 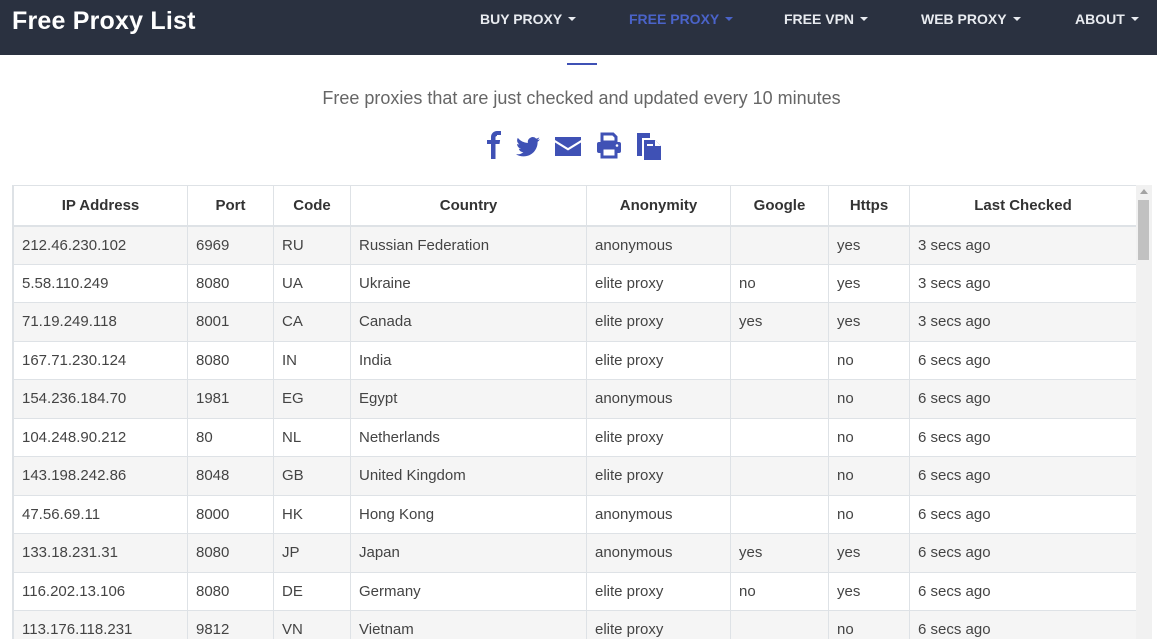 What do you see at coordinates (468, 206) in the screenshot?
I see `header-country: Country` at bounding box center [468, 206].